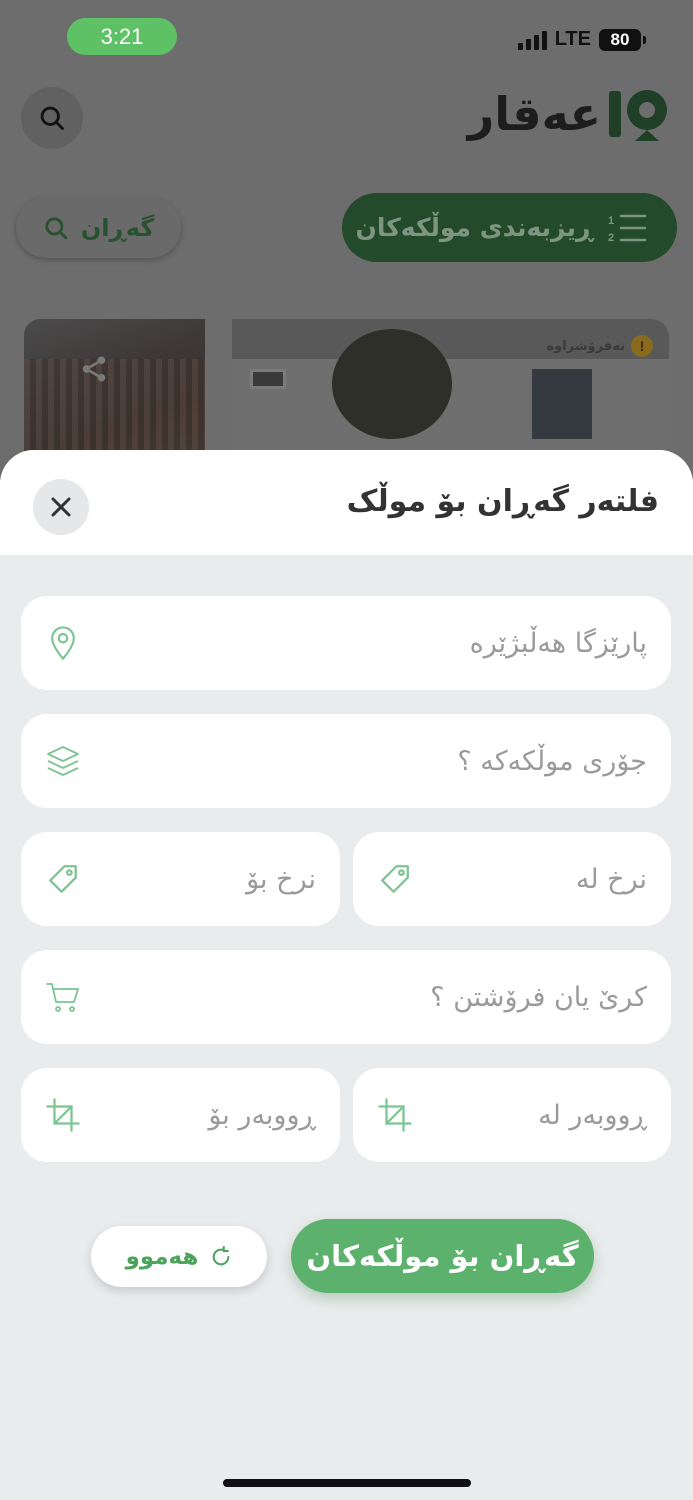  Describe the element at coordinates (63, 643) in the screenshot. I see `location-pin-icon` at that location.